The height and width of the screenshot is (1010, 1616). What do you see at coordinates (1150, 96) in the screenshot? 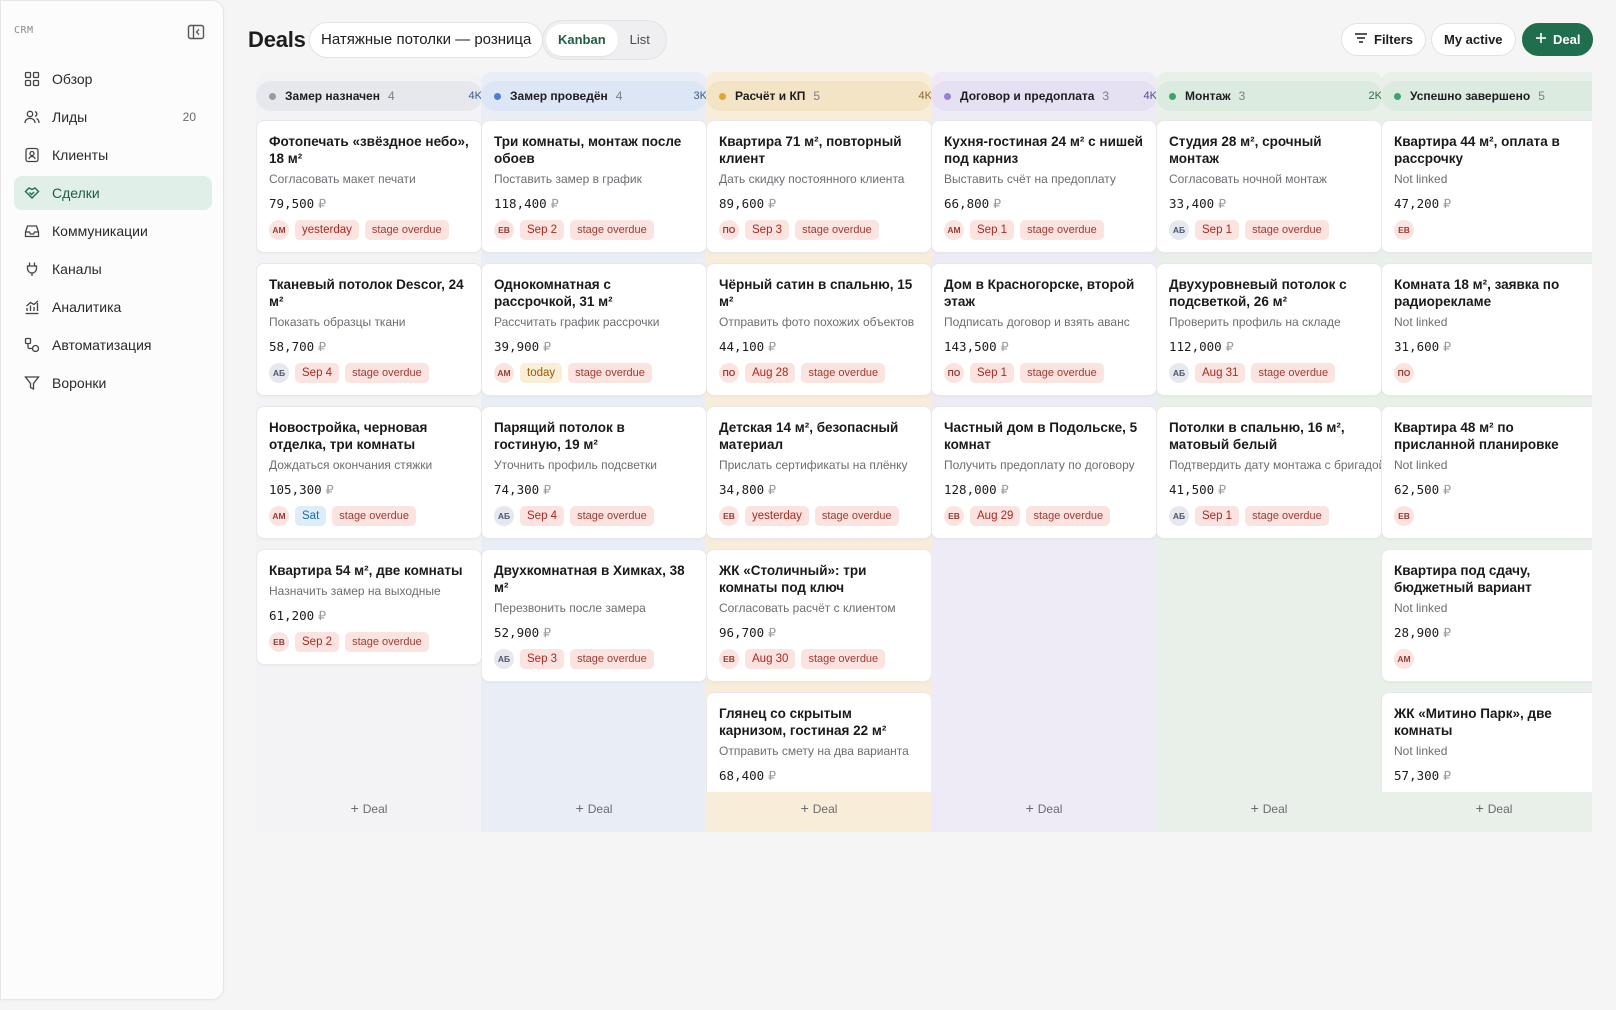
I see `column-sum: 4K` at bounding box center [1150, 96].